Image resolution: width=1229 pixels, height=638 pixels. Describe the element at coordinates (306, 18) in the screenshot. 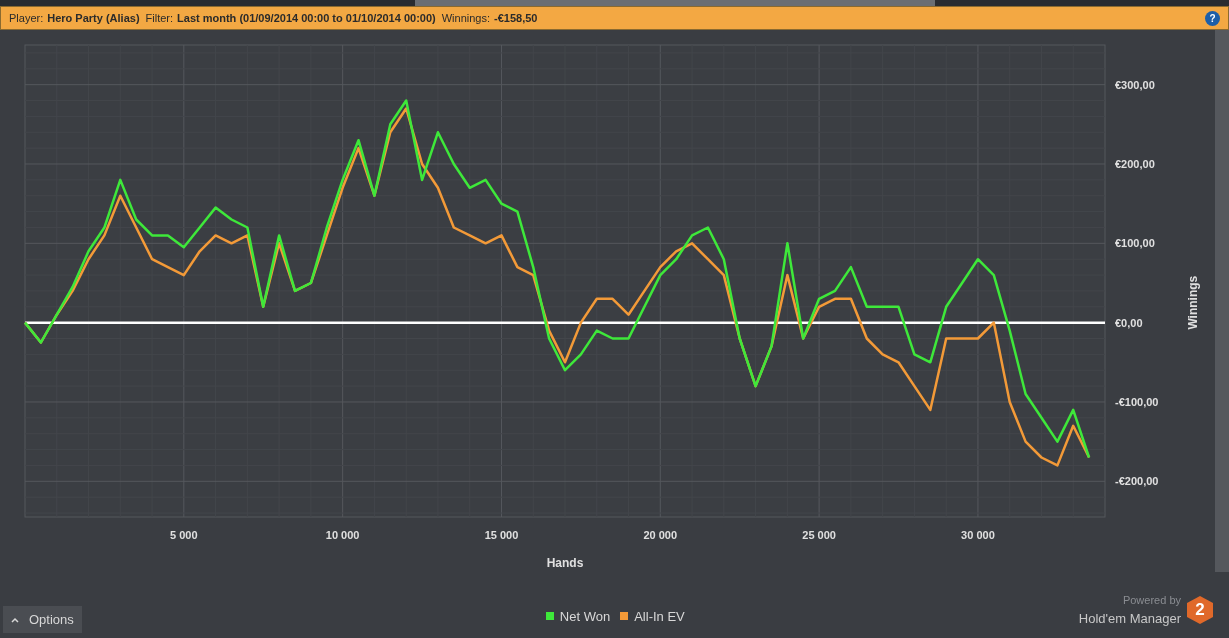

I see `filter-value: Last month (01/09/2014 00:00 to 01/10/2014 00:00)` at that location.